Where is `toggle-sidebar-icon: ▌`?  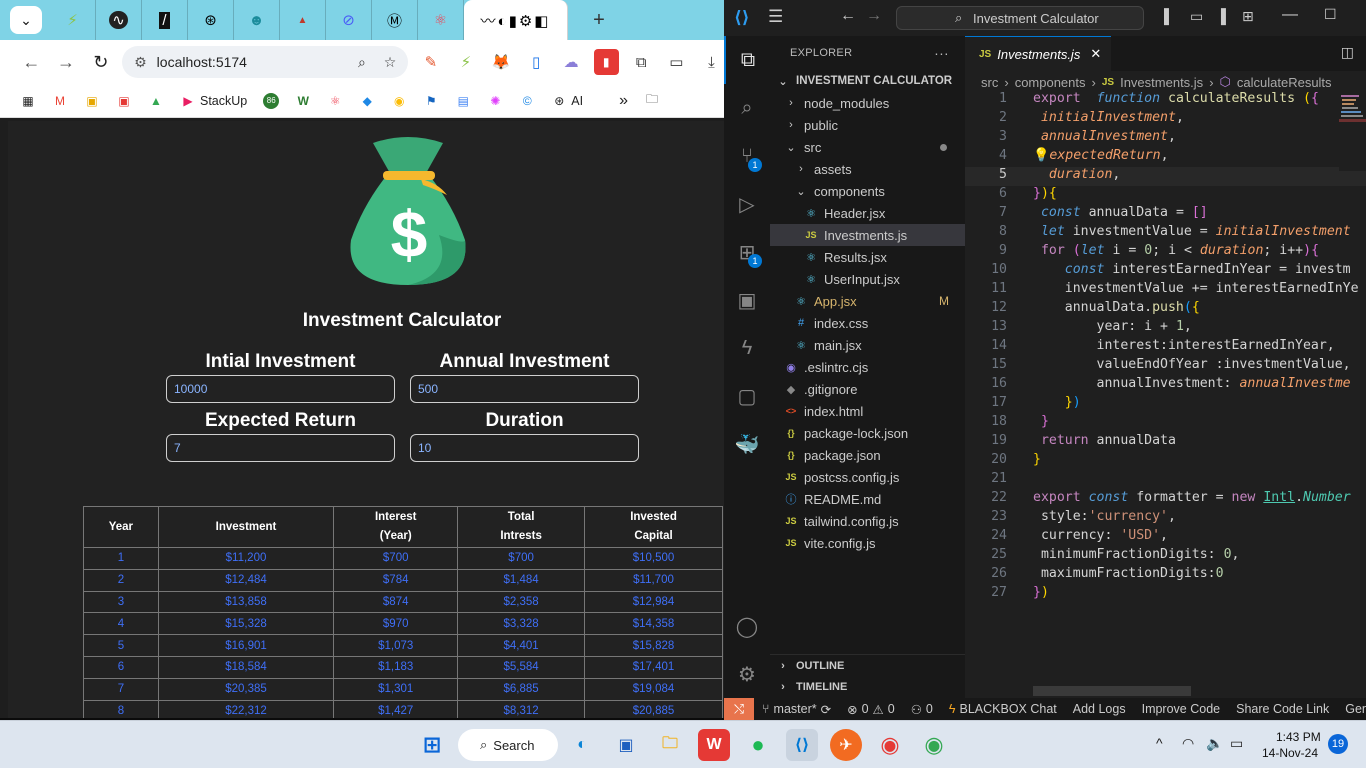 toggle-sidebar-icon: ▌ is located at coordinates (1169, 16).